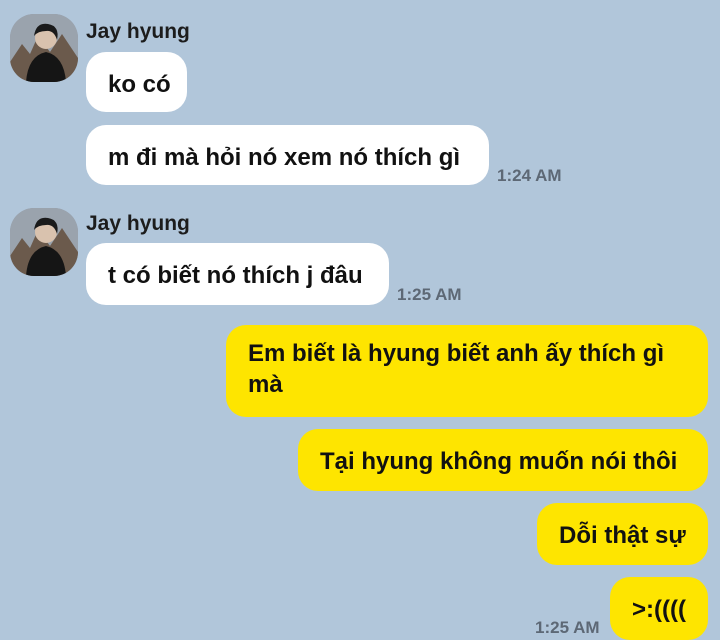  I want to click on outgoing-message-bubble: Tại hyung không muốn nói thôi, so click(503, 460).